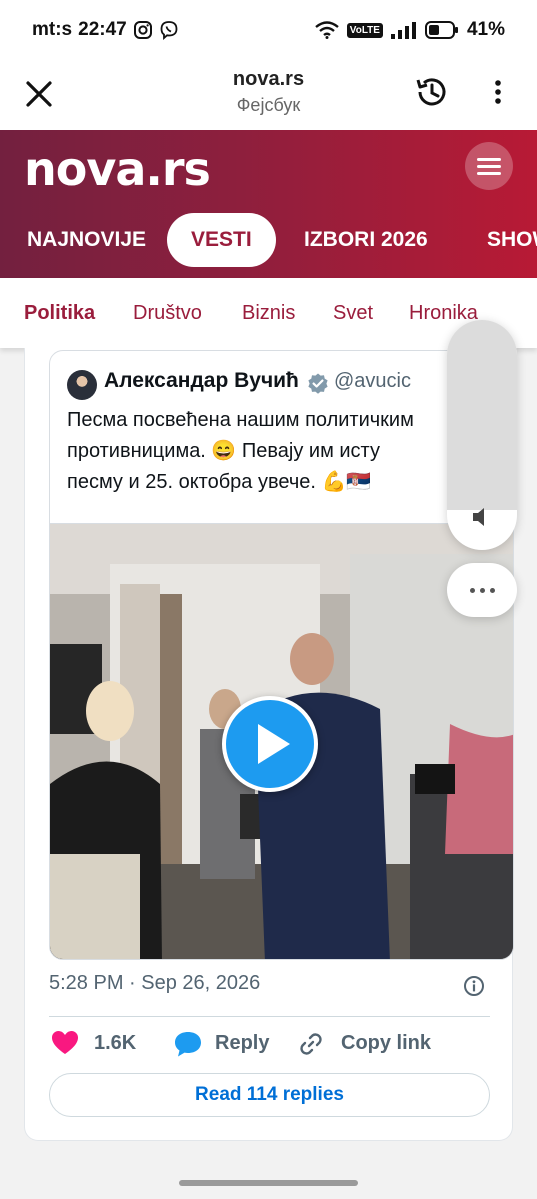  I want to click on instagram-icon, so click(142, 30).